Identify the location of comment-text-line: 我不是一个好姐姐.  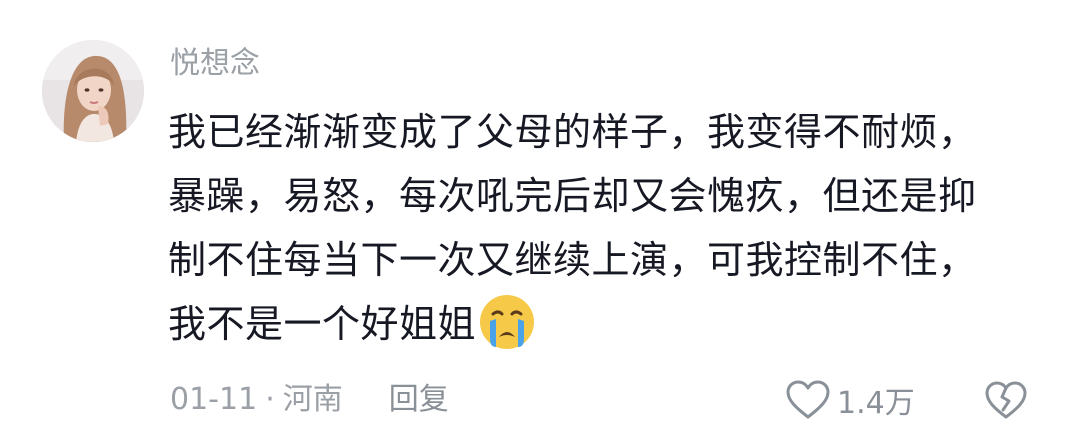
(322, 324).